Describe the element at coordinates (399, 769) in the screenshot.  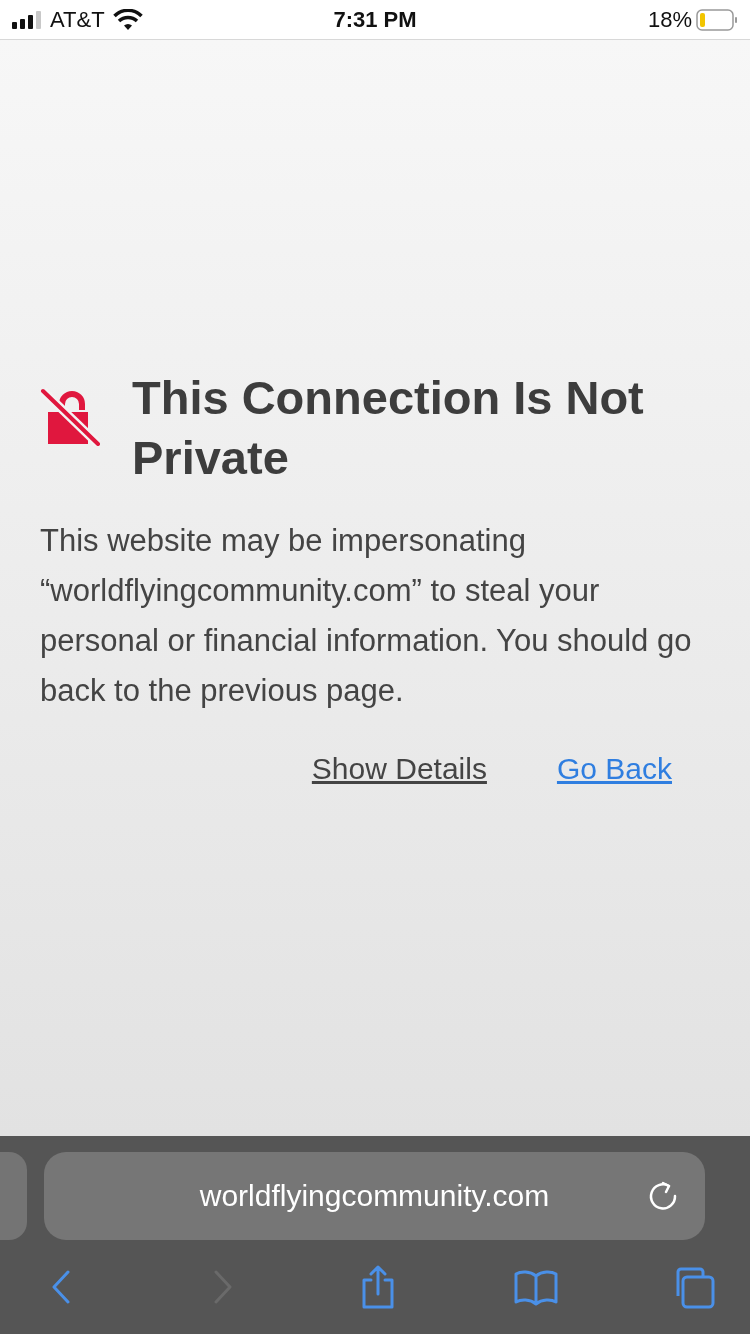
I see `details-link: Show Details` at that location.